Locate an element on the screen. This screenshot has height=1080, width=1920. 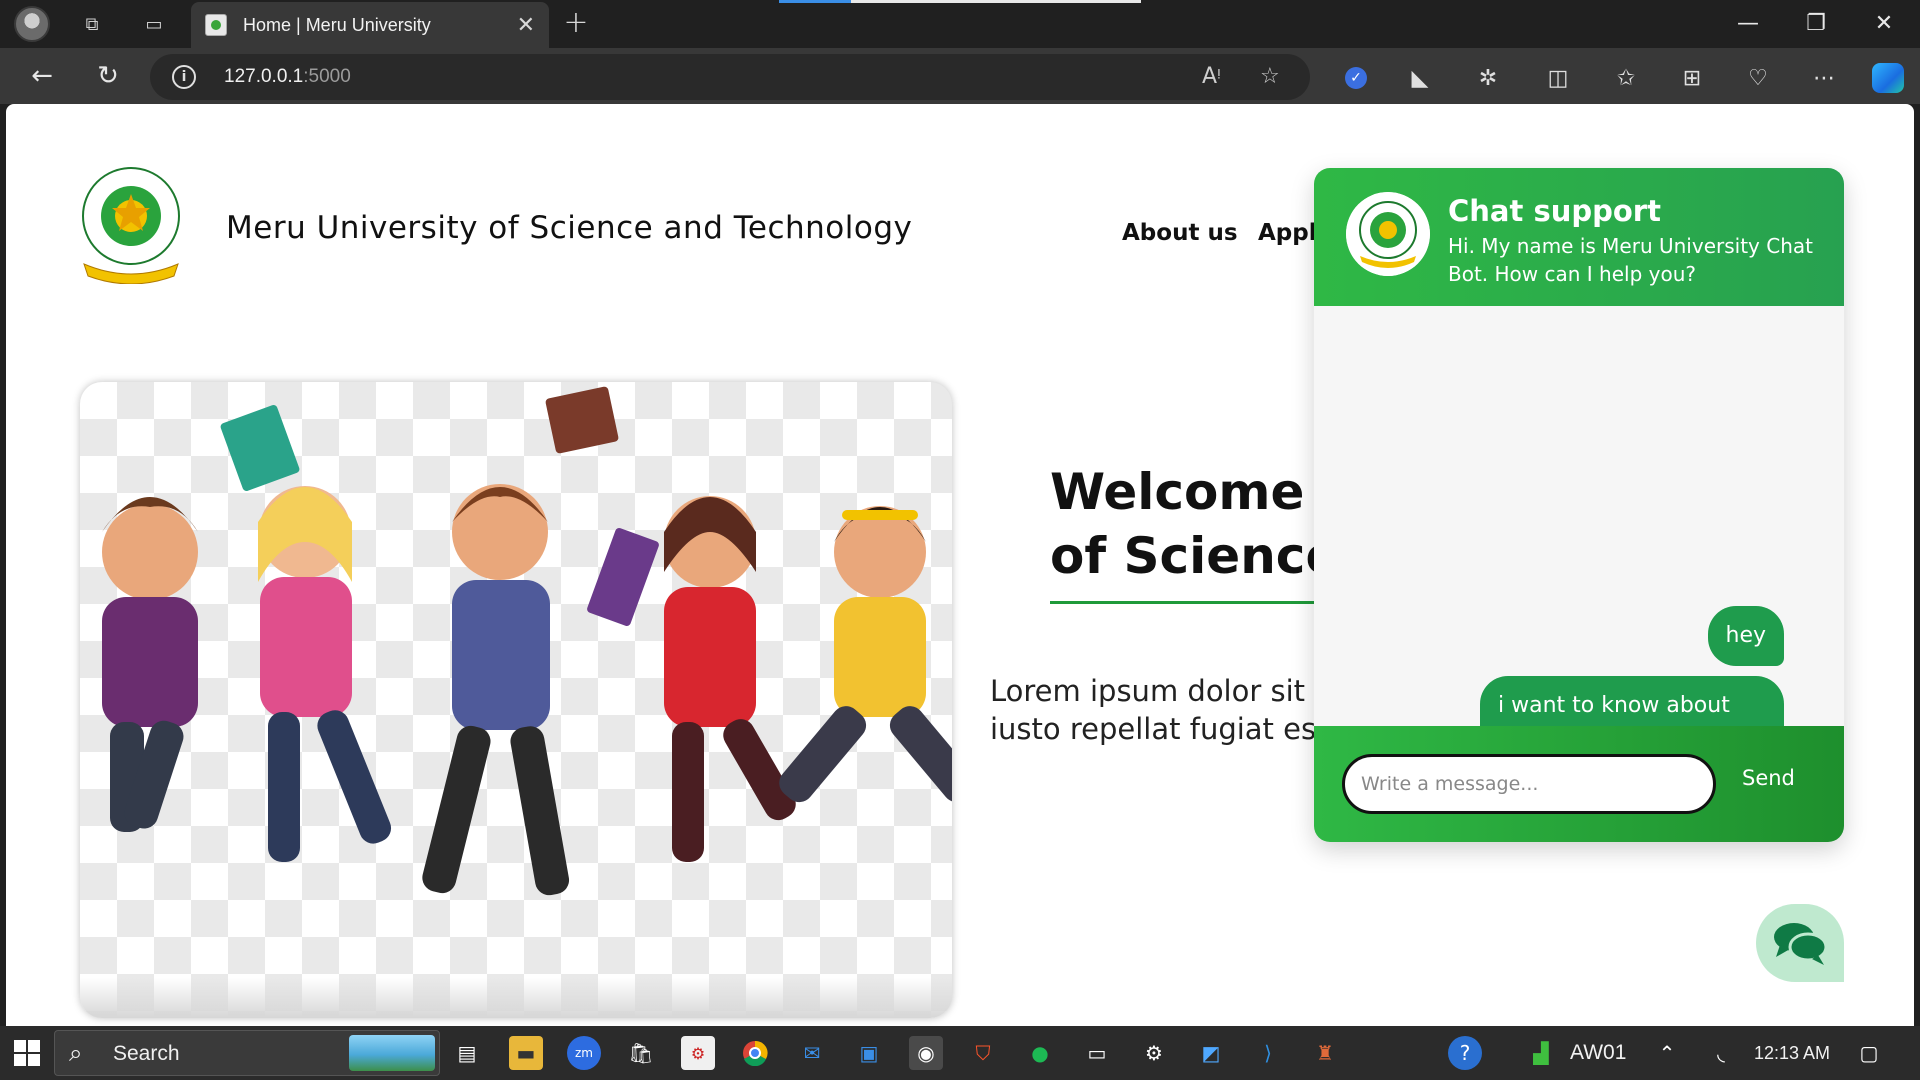
minimize-button: — is located at coordinates (1748, 23).